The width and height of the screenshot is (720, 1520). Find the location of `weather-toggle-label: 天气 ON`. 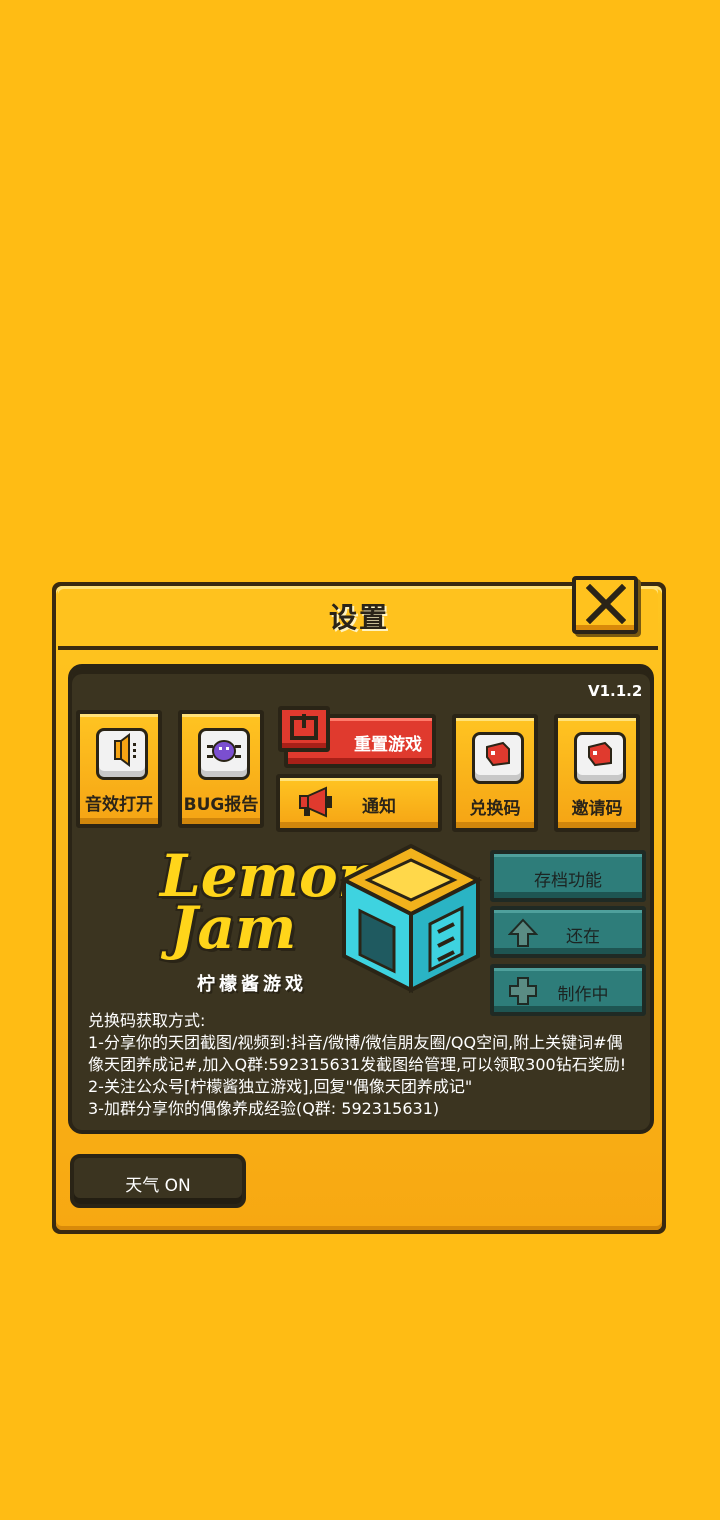

weather-toggle-label: 天气 ON is located at coordinates (158, 1186).